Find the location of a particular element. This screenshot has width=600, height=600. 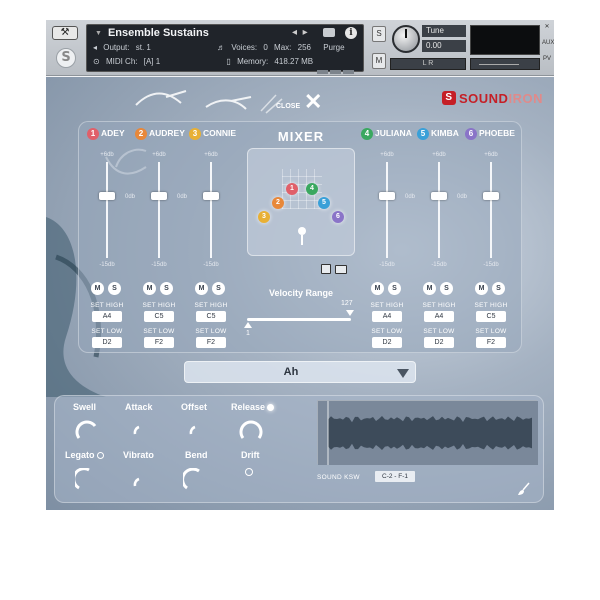

bend-label: Bend is located at coordinates (196, 455).